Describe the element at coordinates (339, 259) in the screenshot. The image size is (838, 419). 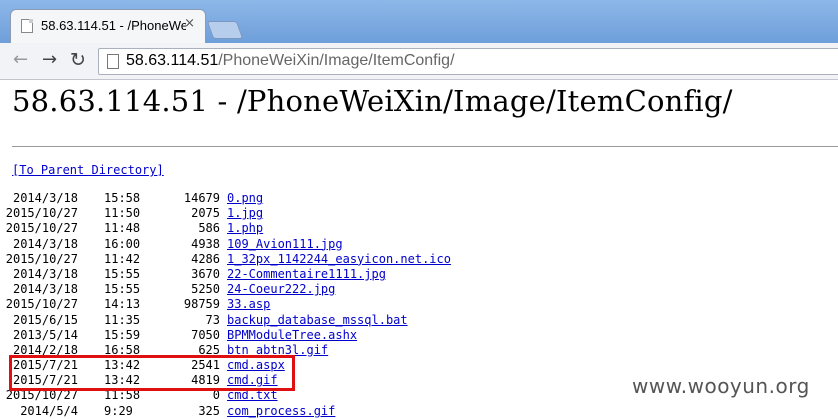
I see `file-link: 1_32px_1142244_easyicon.net.ico` at that location.